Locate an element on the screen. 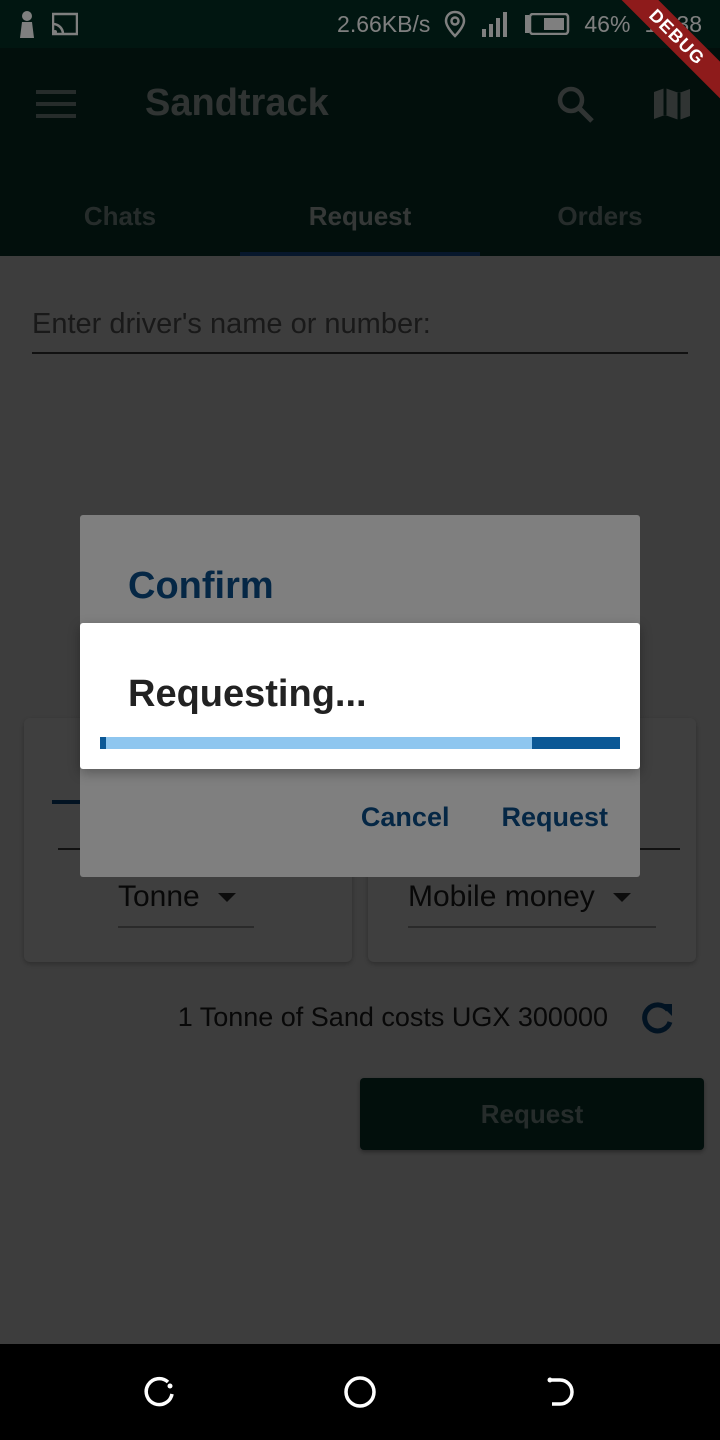  home-icon is located at coordinates (360, 1392).